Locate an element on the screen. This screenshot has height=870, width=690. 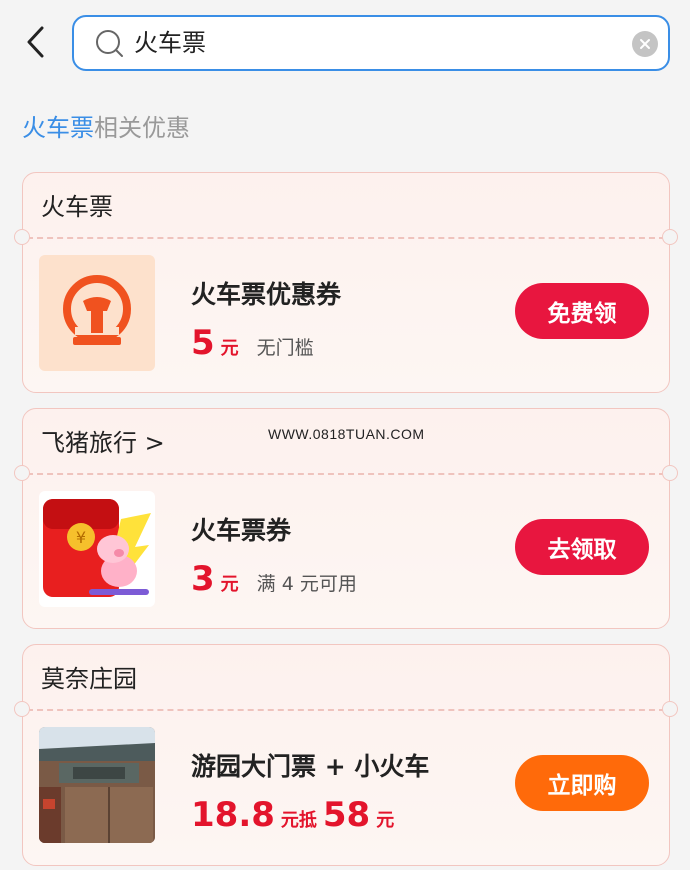
section-title-highlight: 火车票 is located at coordinates (58, 128).